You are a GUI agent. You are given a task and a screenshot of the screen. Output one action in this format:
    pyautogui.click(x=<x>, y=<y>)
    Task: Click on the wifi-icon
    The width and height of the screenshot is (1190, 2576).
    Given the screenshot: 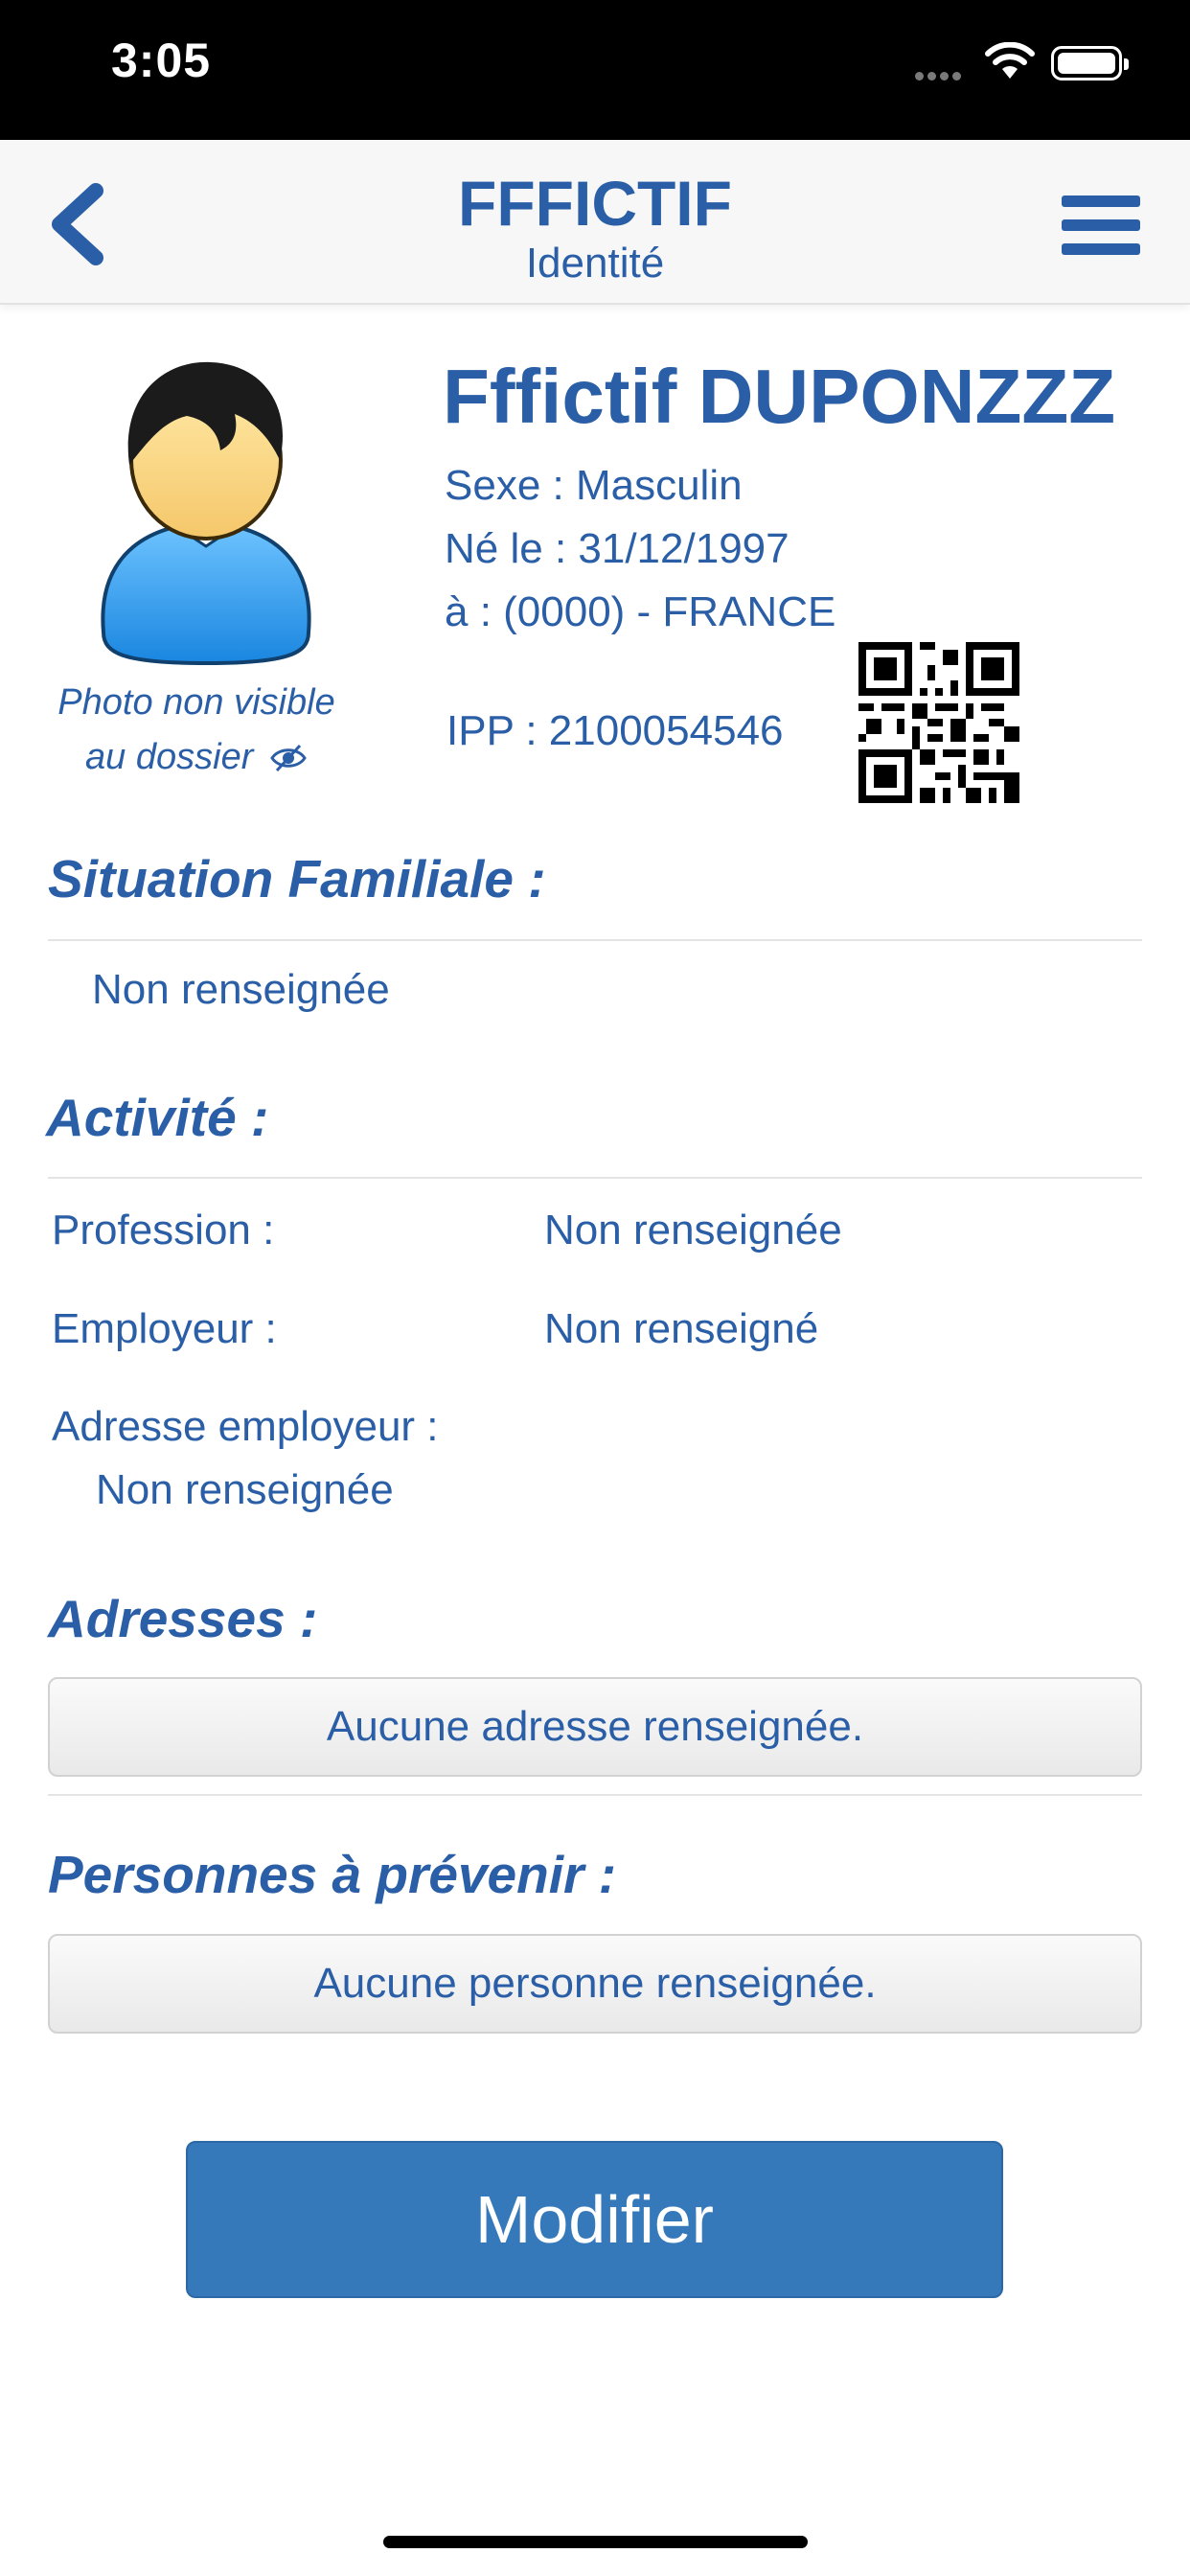 What is the action you would take?
    pyautogui.click(x=1010, y=60)
    